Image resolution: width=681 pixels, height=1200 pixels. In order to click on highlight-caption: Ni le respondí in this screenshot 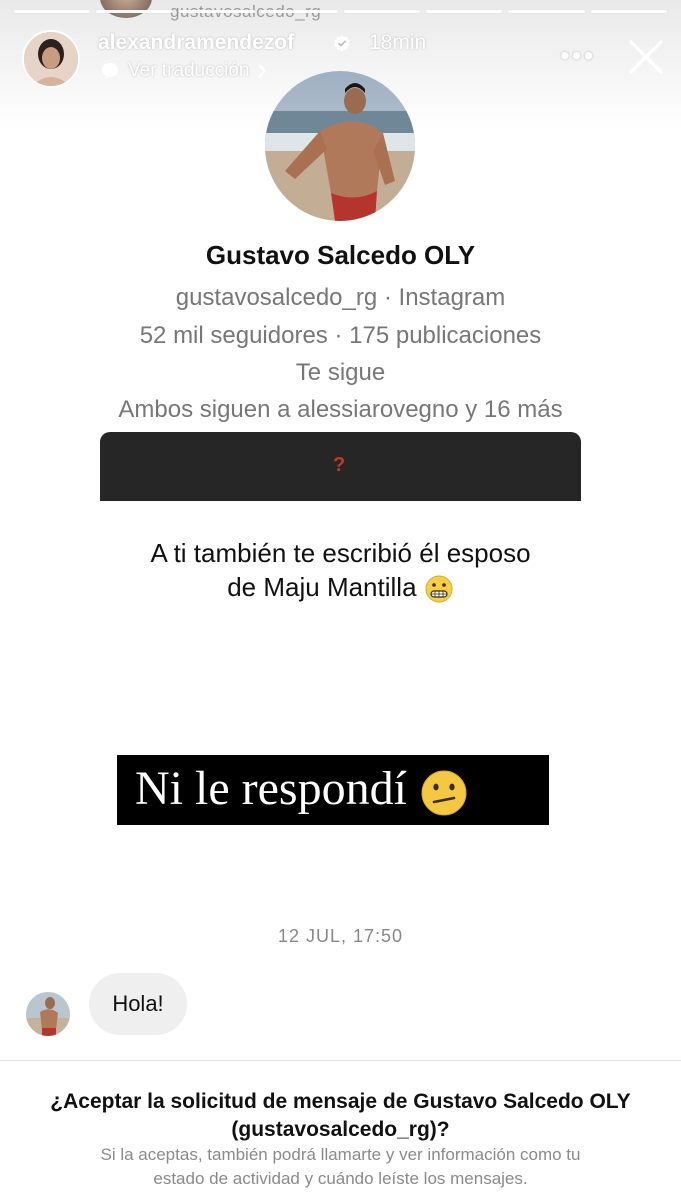, I will do `click(333, 790)`.